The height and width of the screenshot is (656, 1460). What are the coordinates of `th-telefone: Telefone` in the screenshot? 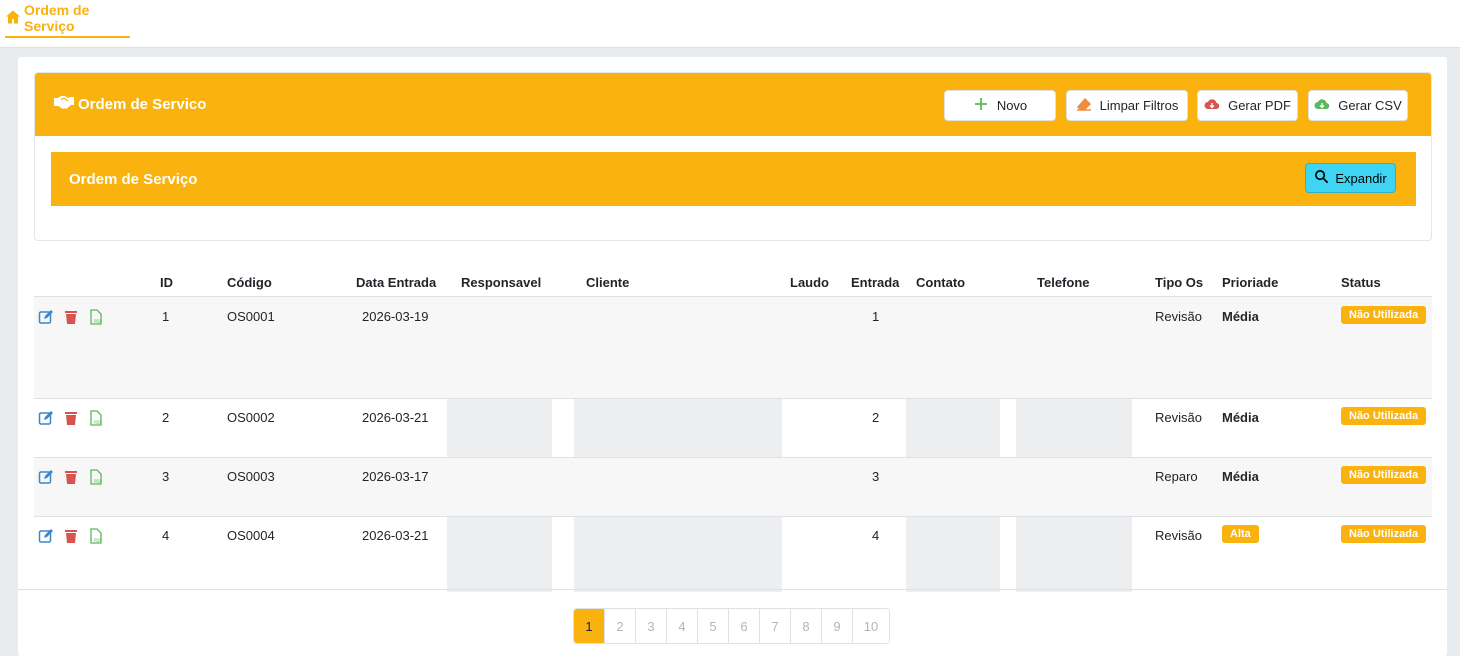 It's located at (1063, 282).